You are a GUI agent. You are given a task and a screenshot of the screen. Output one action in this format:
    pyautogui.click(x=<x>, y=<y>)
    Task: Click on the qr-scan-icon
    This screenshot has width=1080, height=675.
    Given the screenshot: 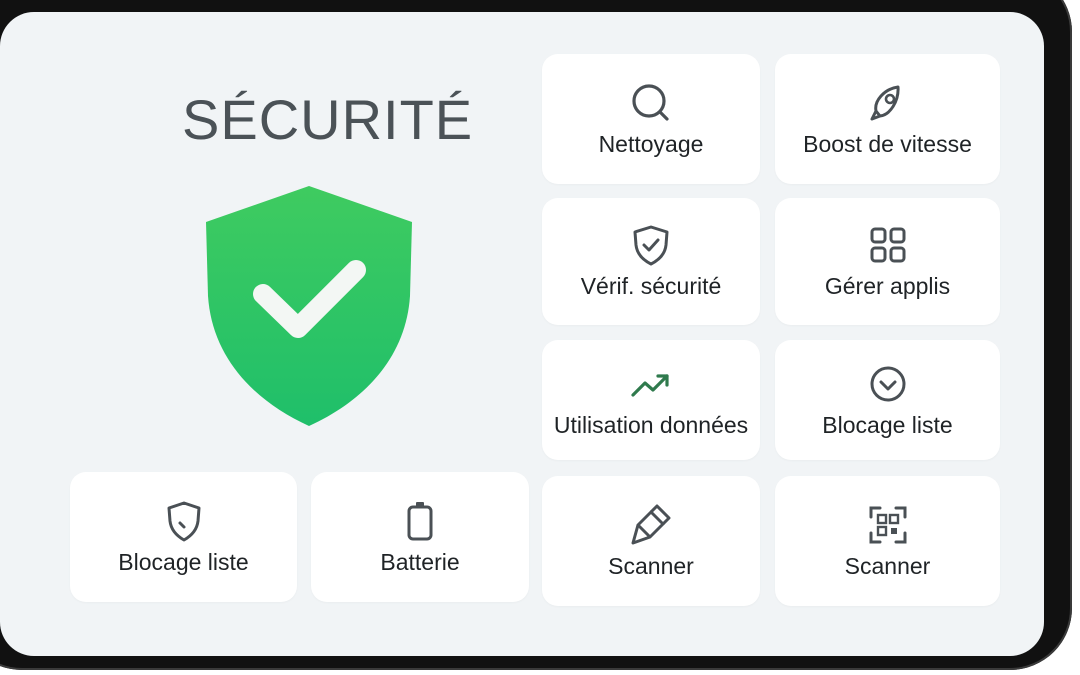 What is the action you would take?
    pyautogui.click(x=888, y=525)
    